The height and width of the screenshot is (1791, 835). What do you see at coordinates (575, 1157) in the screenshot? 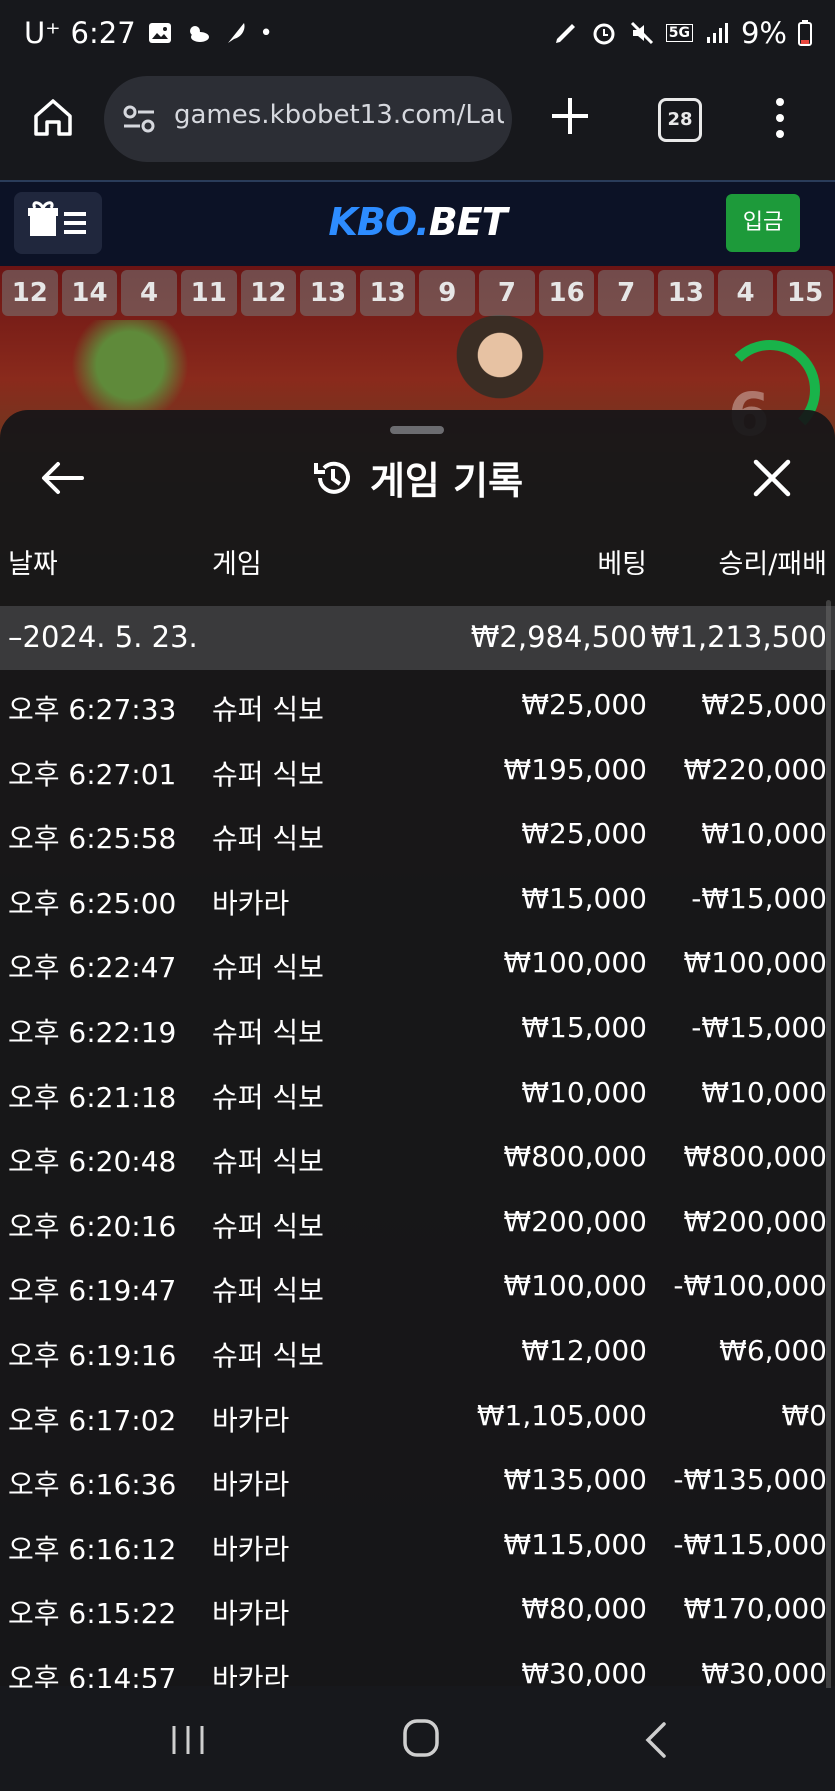
I see `row-bet: ₩800,000` at bounding box center [575, 1157].